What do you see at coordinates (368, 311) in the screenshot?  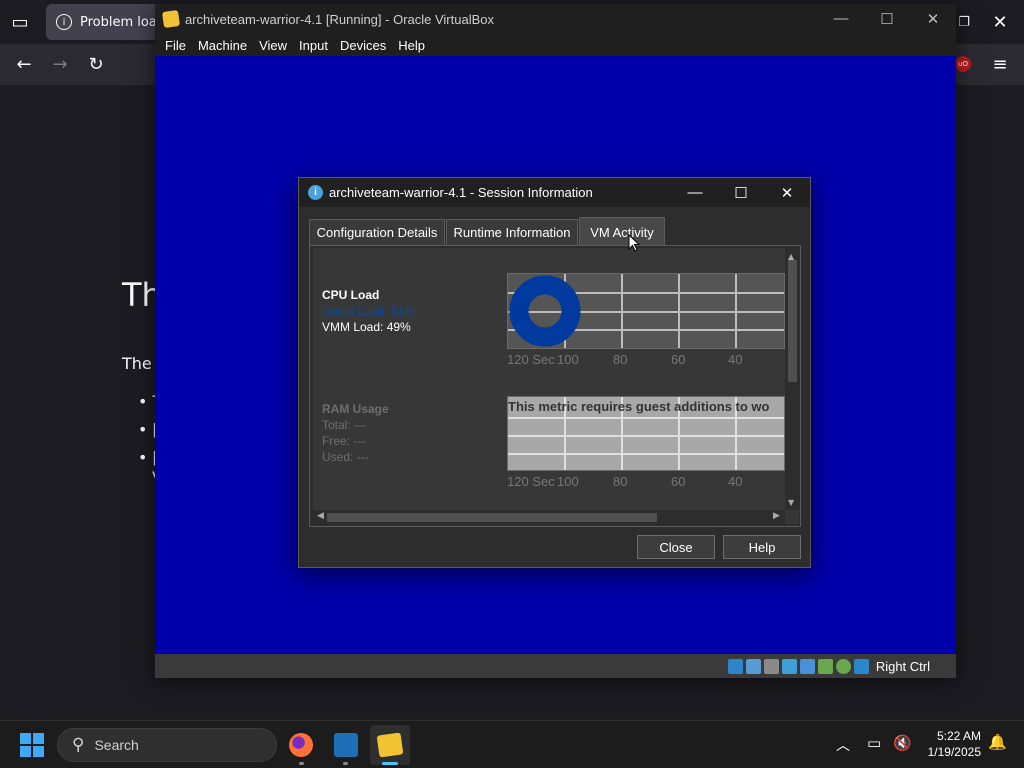 I see `guest-load-label: Guest Load: 51%` at bounding box center [368, 311].